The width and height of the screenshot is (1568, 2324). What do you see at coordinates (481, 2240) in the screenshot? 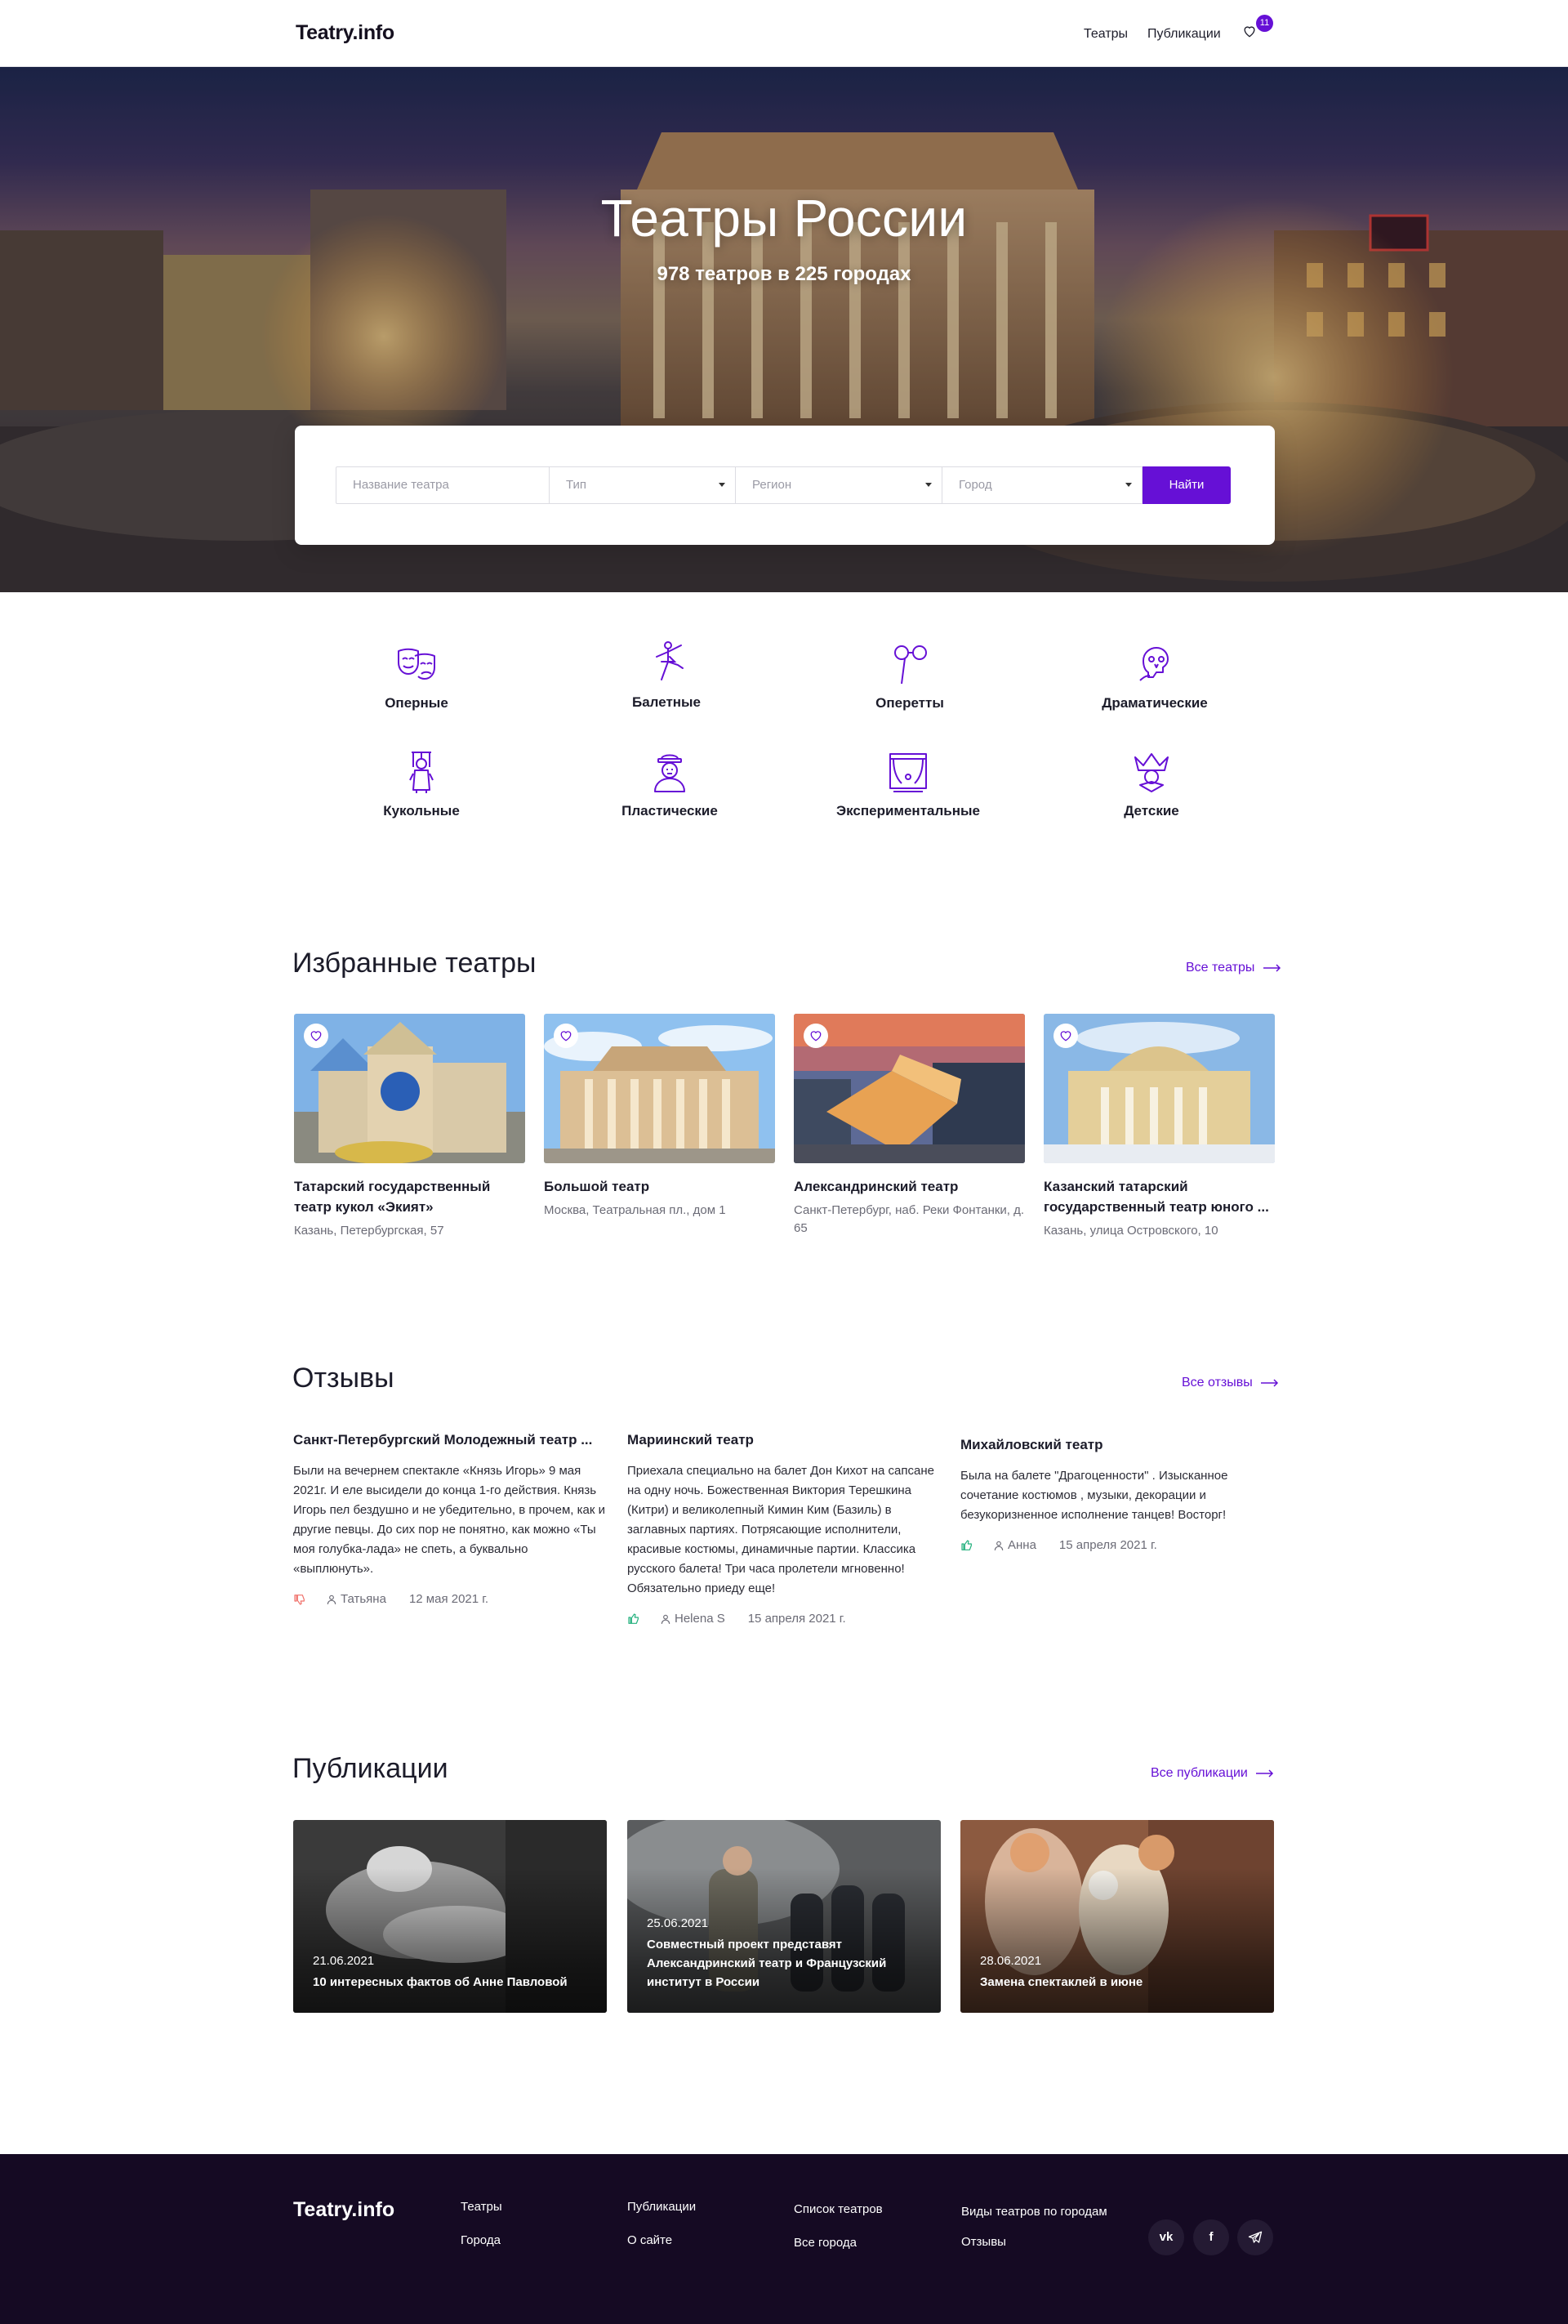
I see `footer-link-cities: Города` at bounding box center [481, 2240].